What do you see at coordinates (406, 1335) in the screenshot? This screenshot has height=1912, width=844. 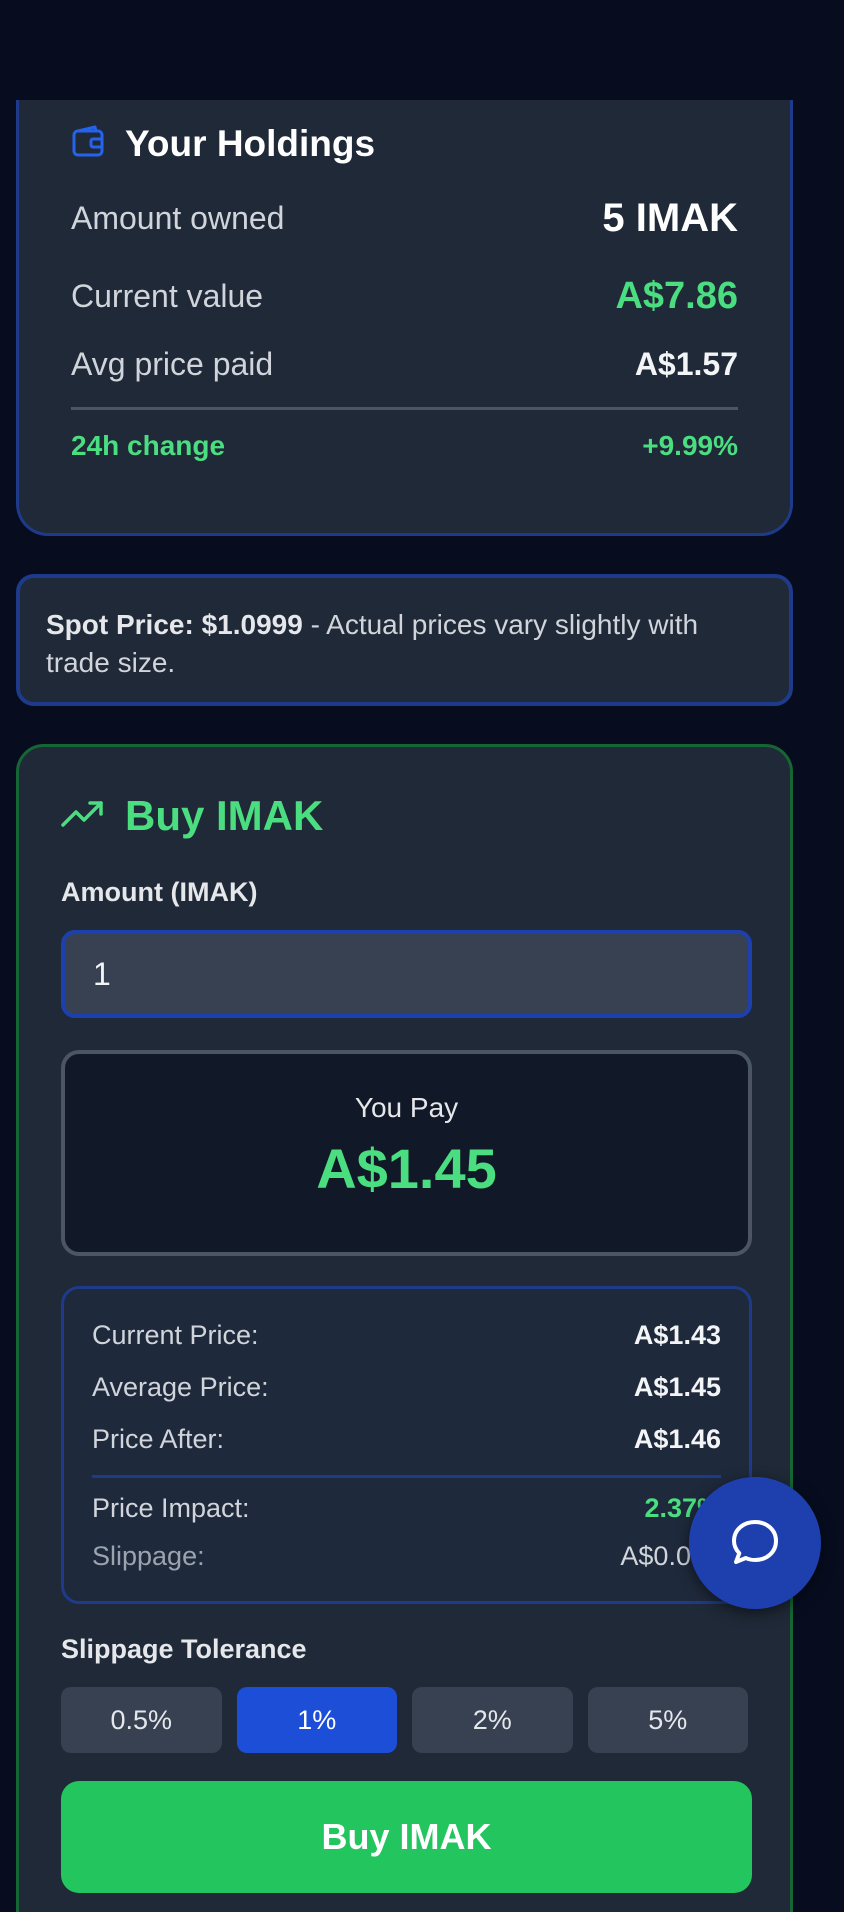 I see `current-price-row: Current Price: A$1.43` at bounding box center [406, 1335].